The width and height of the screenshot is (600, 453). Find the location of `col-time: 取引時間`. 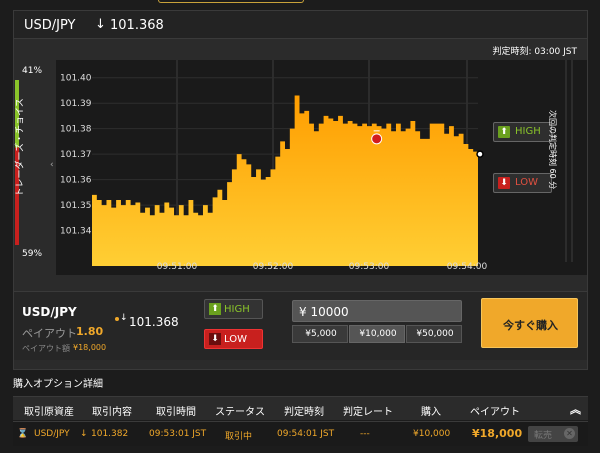

col-time: 取引時間 is located at coordinates (176, 412).